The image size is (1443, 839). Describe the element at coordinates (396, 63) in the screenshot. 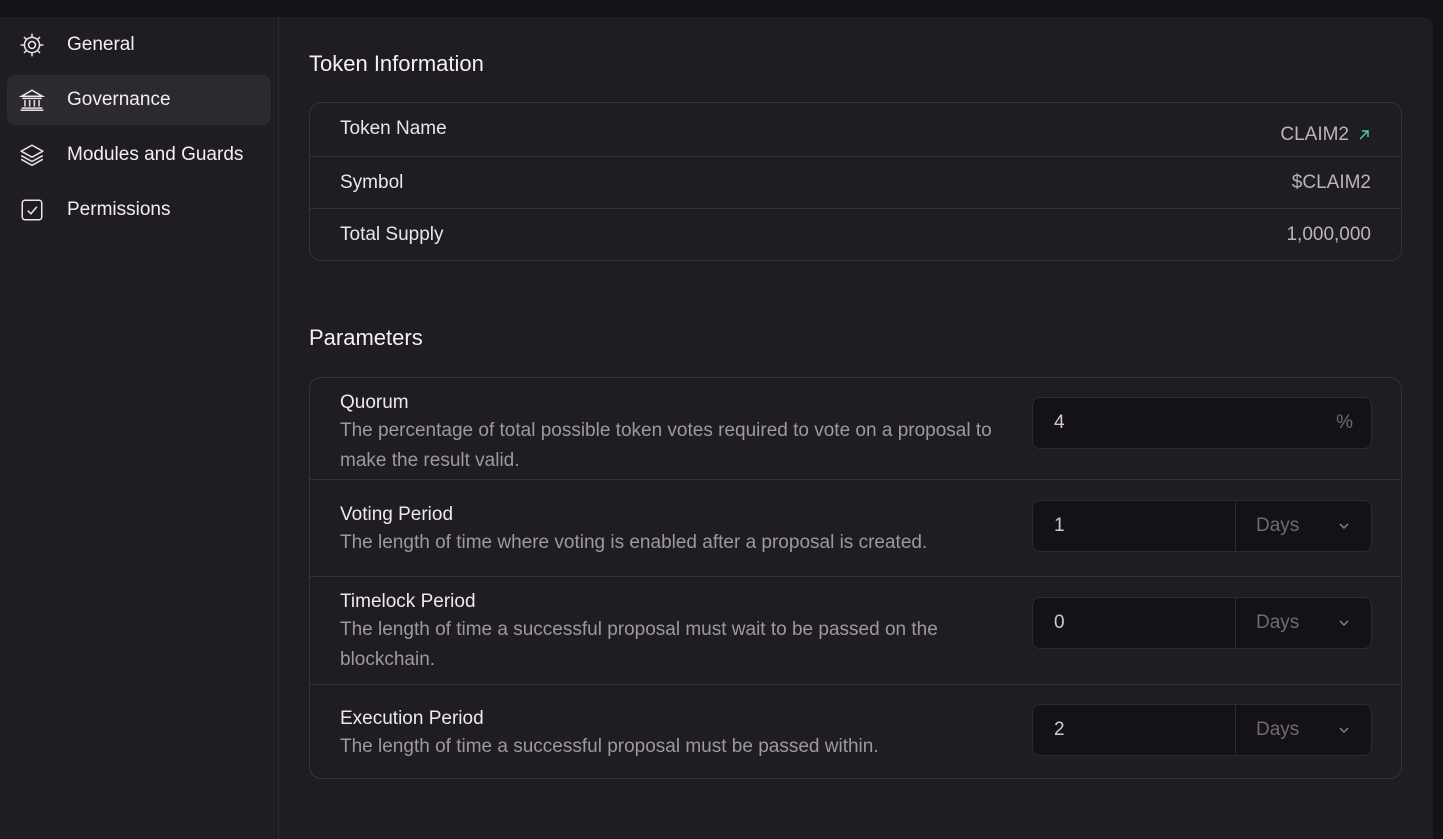

I see `token-information-title: Token Information` at that location.